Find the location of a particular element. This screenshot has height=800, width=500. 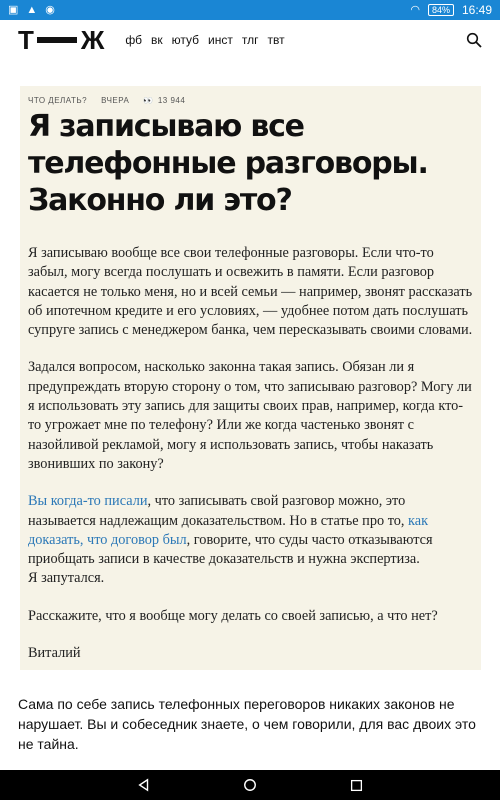

search-icon is located at coordinates (474, 40).